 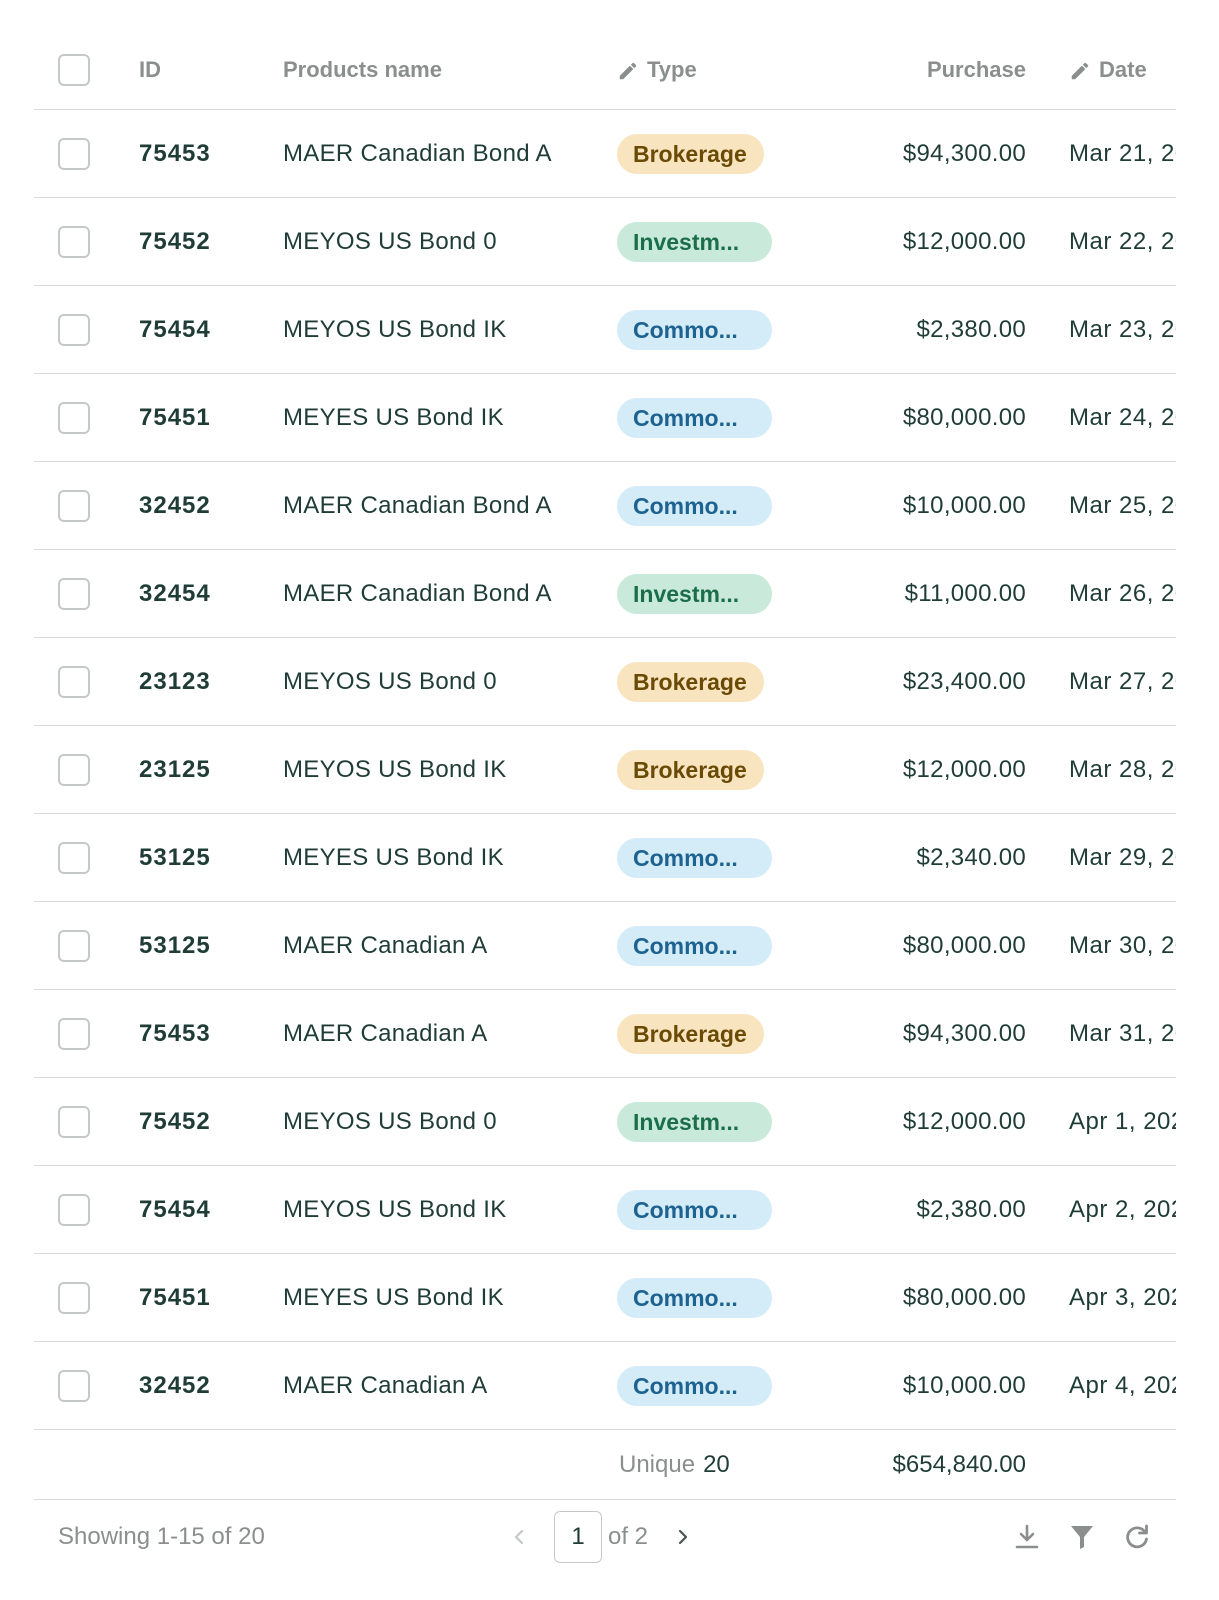 What do you see at coordinates (161, 1536) in the screenshot?
I see `showing-count: Showing 1-15 of 20` at bounding box center [161, 1536].